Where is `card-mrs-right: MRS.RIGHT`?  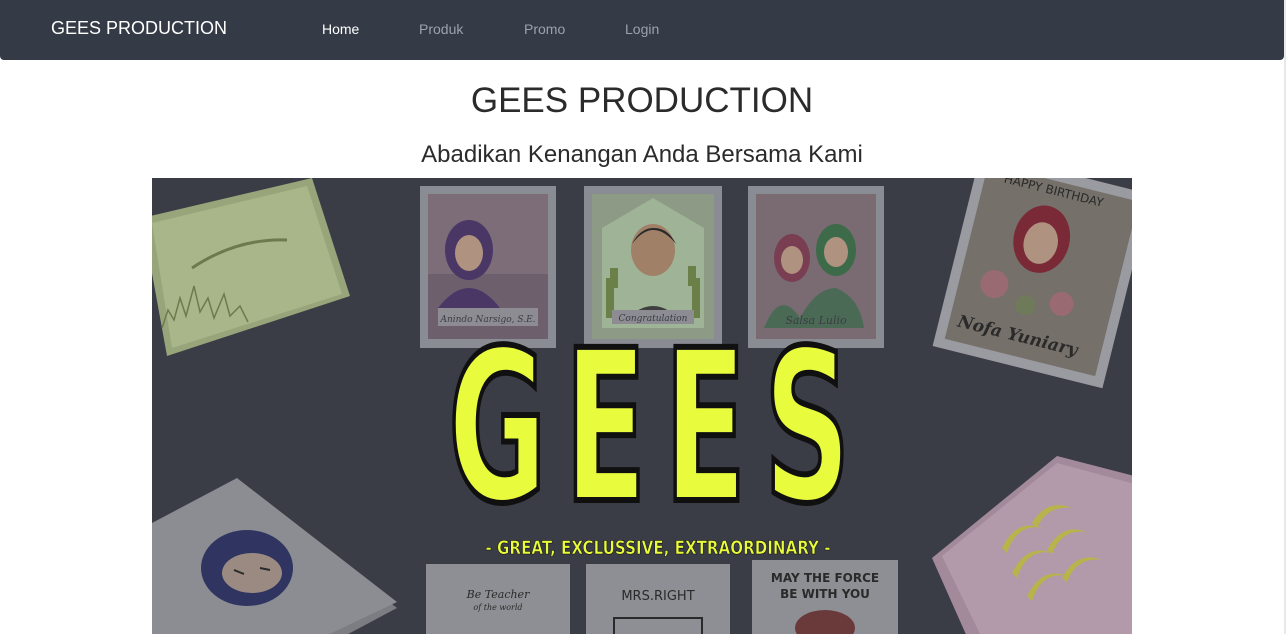
card-mrs-right: MRS.RIGHT is located at coordinates (658, 599).